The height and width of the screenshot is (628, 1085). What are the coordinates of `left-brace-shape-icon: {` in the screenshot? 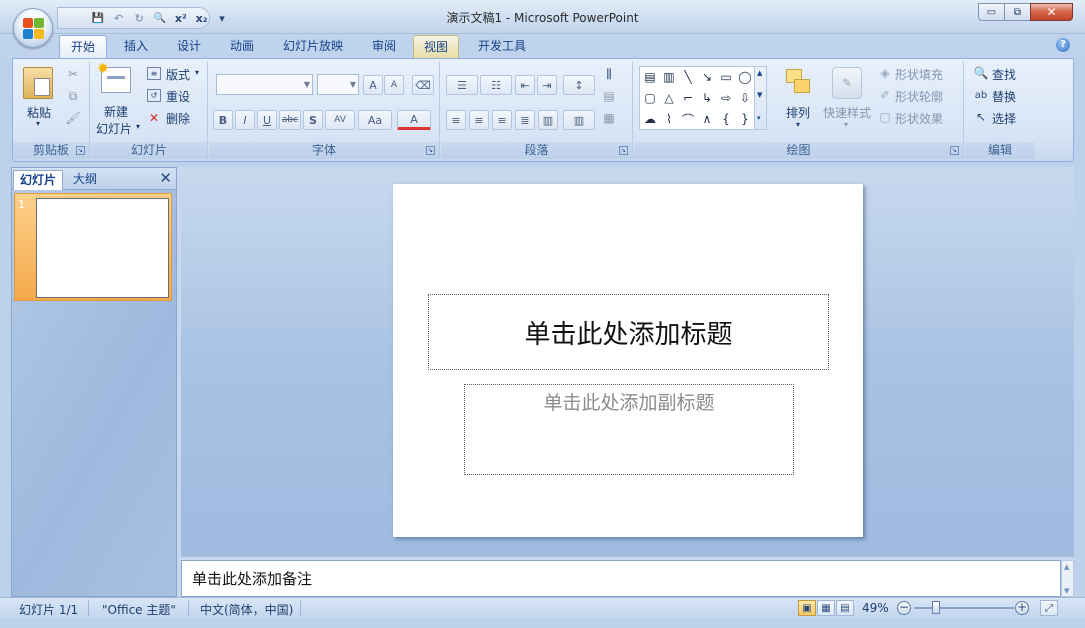 It's located at (726, 119).